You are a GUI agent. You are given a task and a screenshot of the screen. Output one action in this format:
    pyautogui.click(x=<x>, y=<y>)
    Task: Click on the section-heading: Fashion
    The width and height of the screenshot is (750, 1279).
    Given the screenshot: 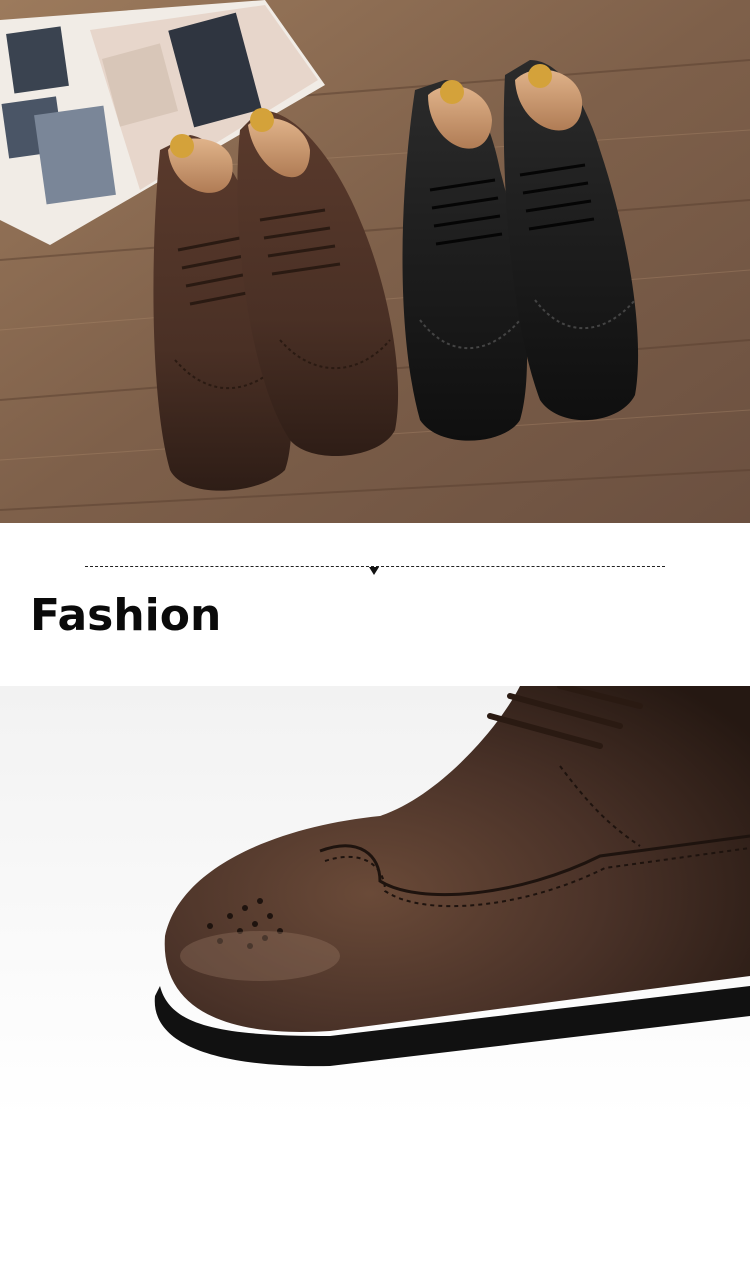 What is the action you would take?
    pyautogui.click(x=126, y=615)
    